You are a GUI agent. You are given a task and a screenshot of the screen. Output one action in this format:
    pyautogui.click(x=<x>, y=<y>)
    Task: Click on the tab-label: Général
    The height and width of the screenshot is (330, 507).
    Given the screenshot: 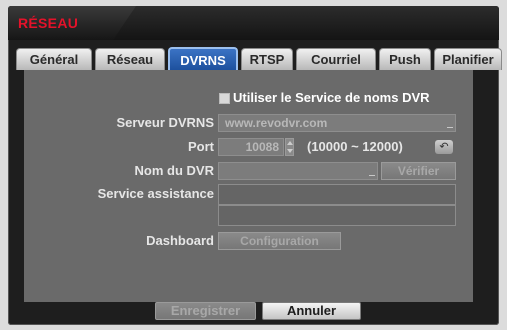 What is the action you would take?
    pyautogui.click(x=54, y=59)
    